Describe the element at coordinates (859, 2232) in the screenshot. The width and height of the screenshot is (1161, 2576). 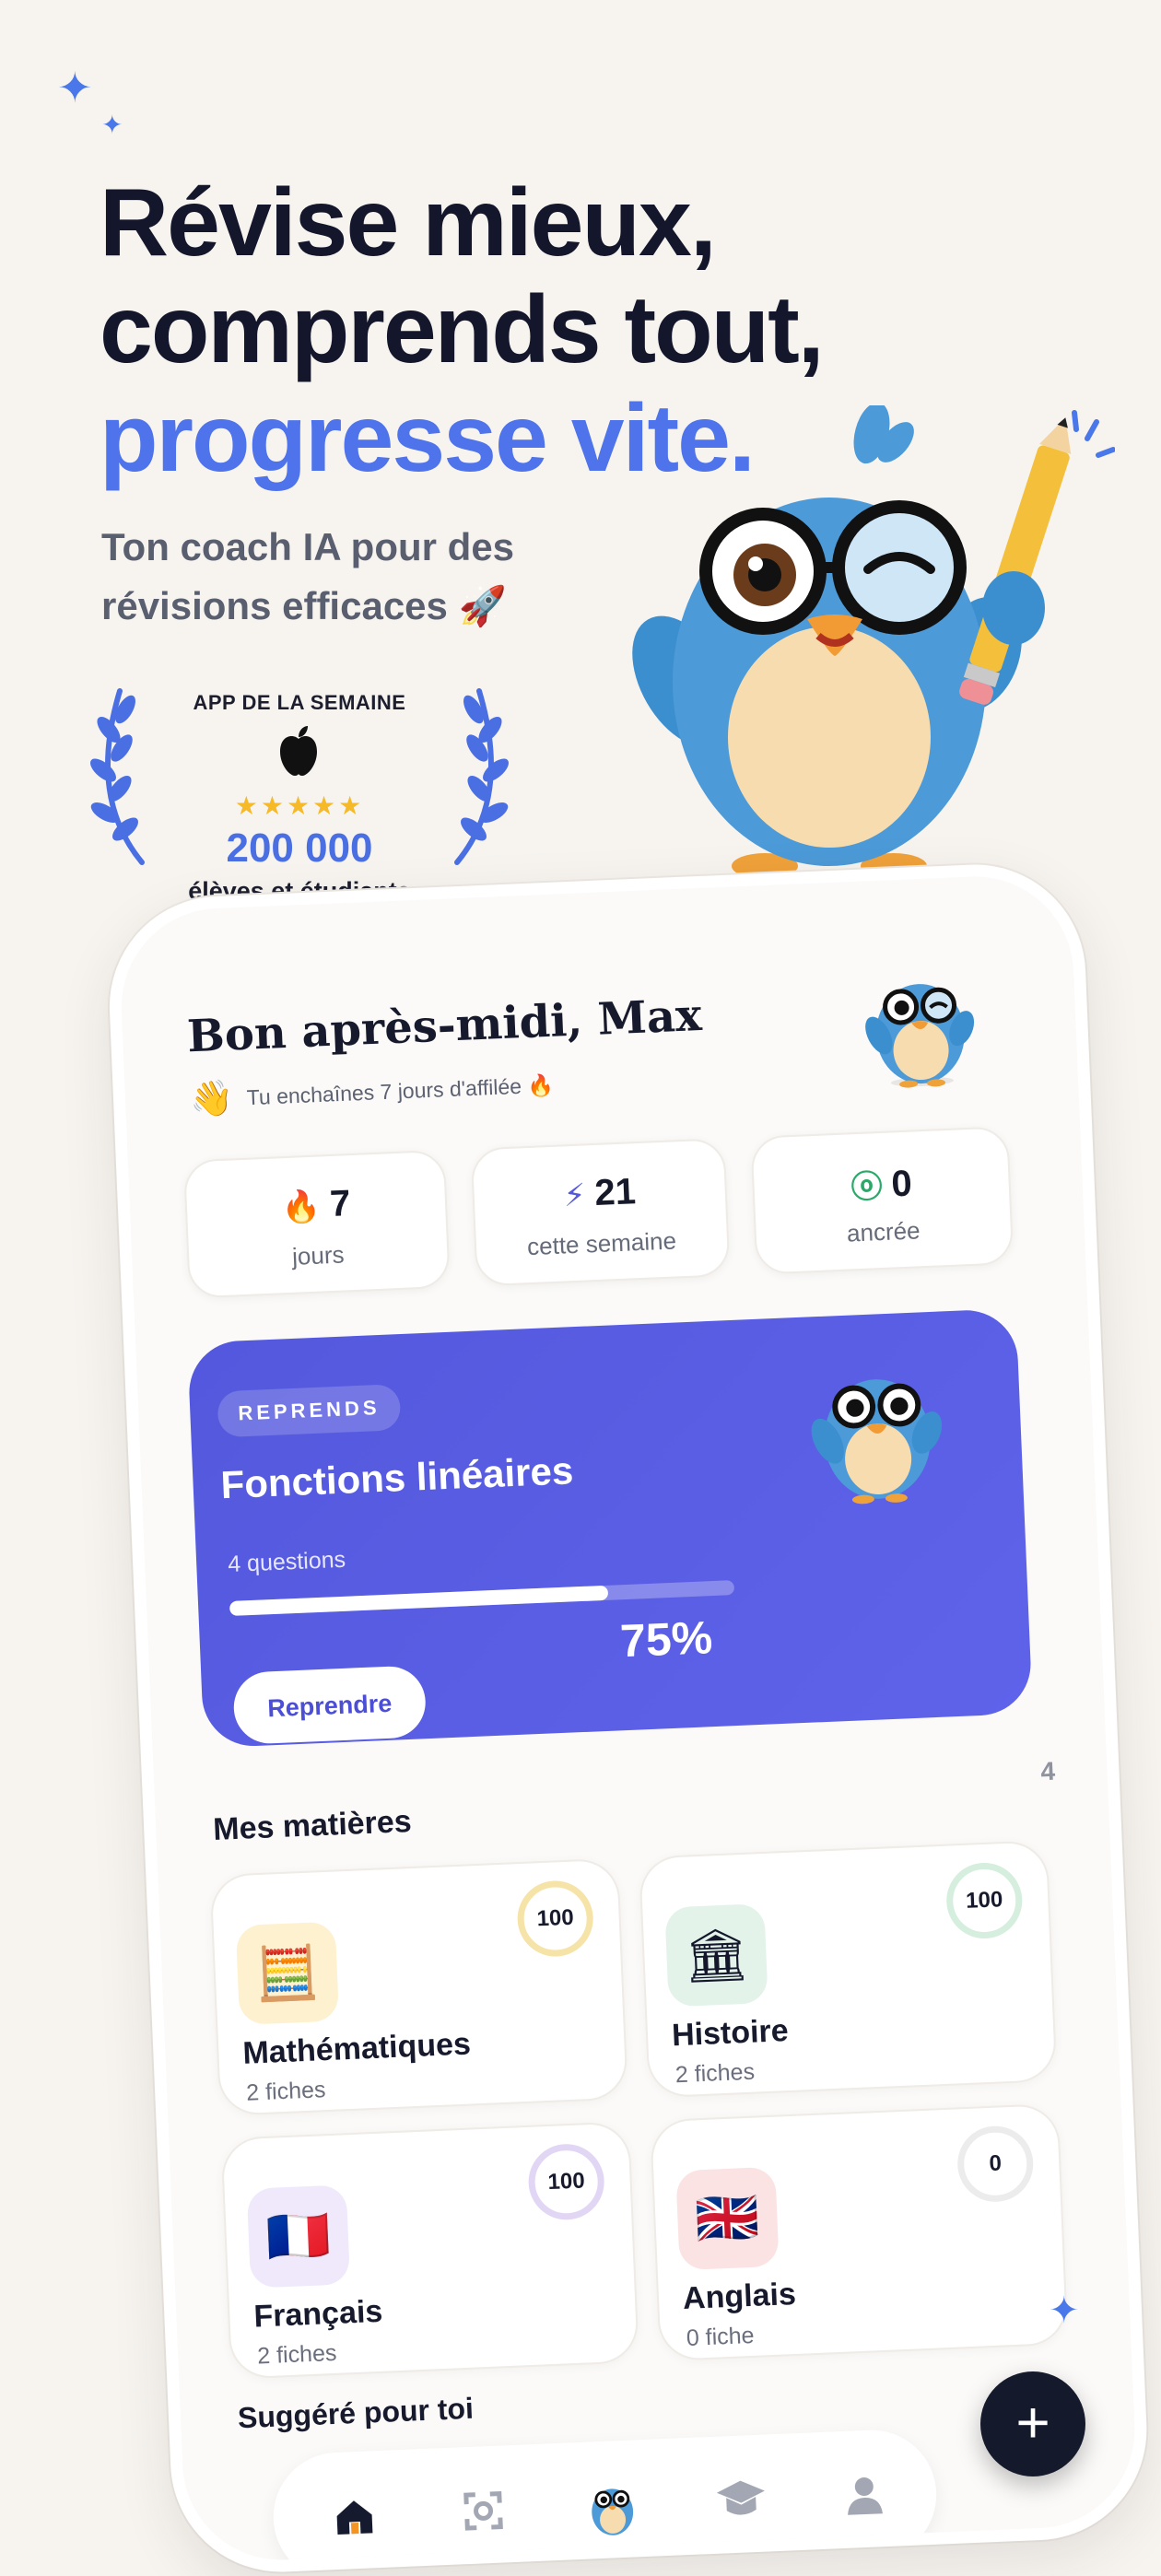
I see `subject-card-anglais: 🇬🇧 0 Anglais 0 fiche` at that location.